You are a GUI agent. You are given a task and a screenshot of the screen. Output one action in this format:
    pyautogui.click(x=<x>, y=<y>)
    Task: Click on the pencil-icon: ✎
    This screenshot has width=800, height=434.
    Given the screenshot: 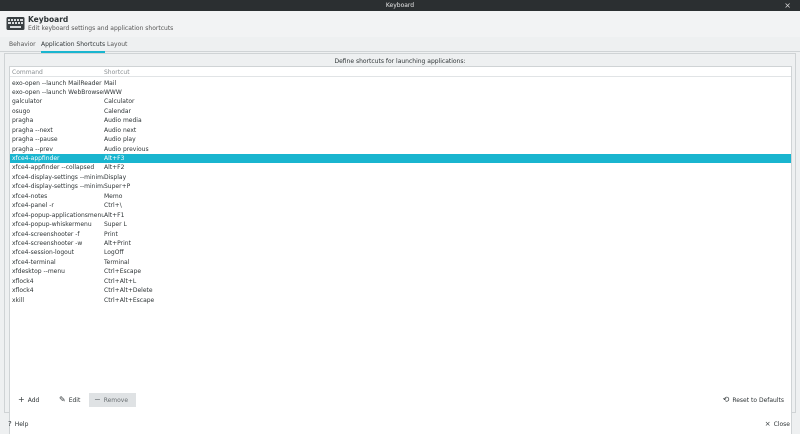 What is the action you would take?
    pyautogui.click(x=62, y=399)
    